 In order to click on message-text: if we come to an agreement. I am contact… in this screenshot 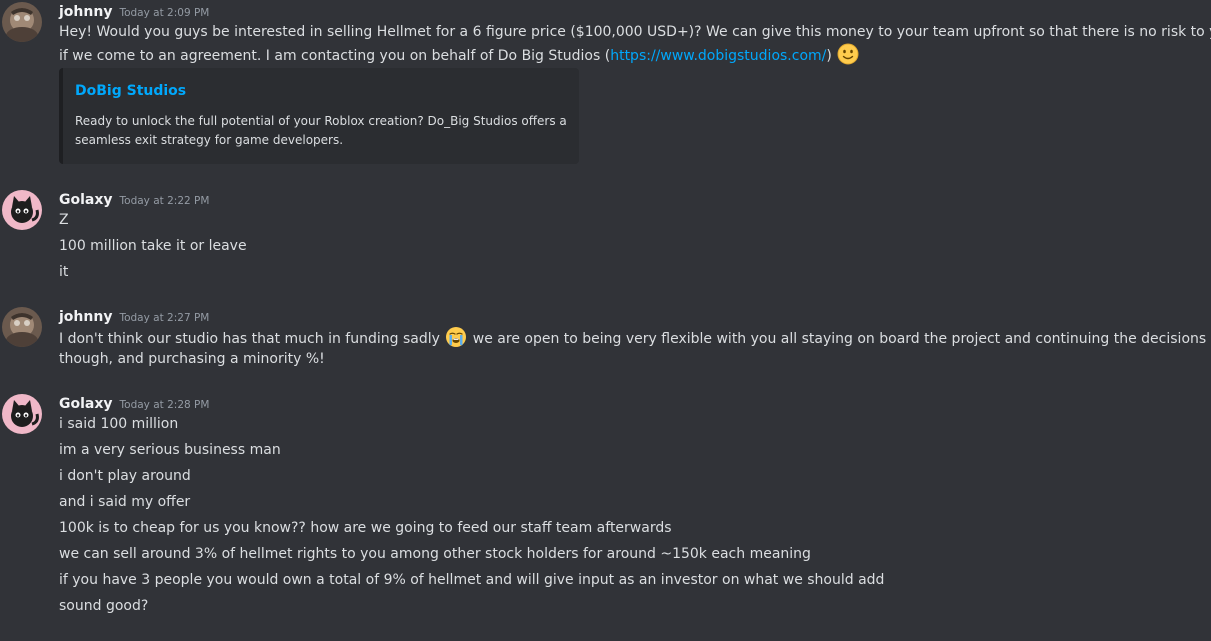, I will do `click(620, 55)`.